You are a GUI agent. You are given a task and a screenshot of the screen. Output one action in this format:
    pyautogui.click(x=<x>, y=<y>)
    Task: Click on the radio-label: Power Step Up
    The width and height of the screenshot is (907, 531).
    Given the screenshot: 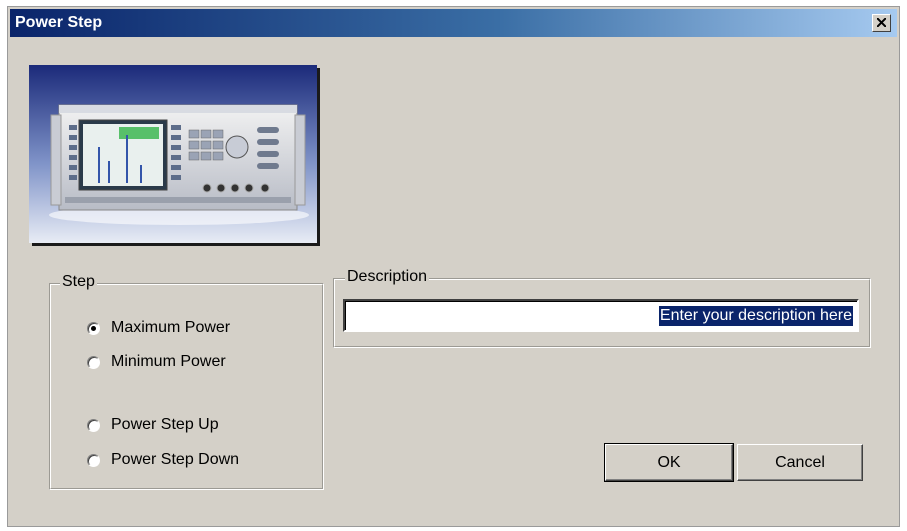 What is the action you would take?
    pyautogui.click(x=165, y=424)
    